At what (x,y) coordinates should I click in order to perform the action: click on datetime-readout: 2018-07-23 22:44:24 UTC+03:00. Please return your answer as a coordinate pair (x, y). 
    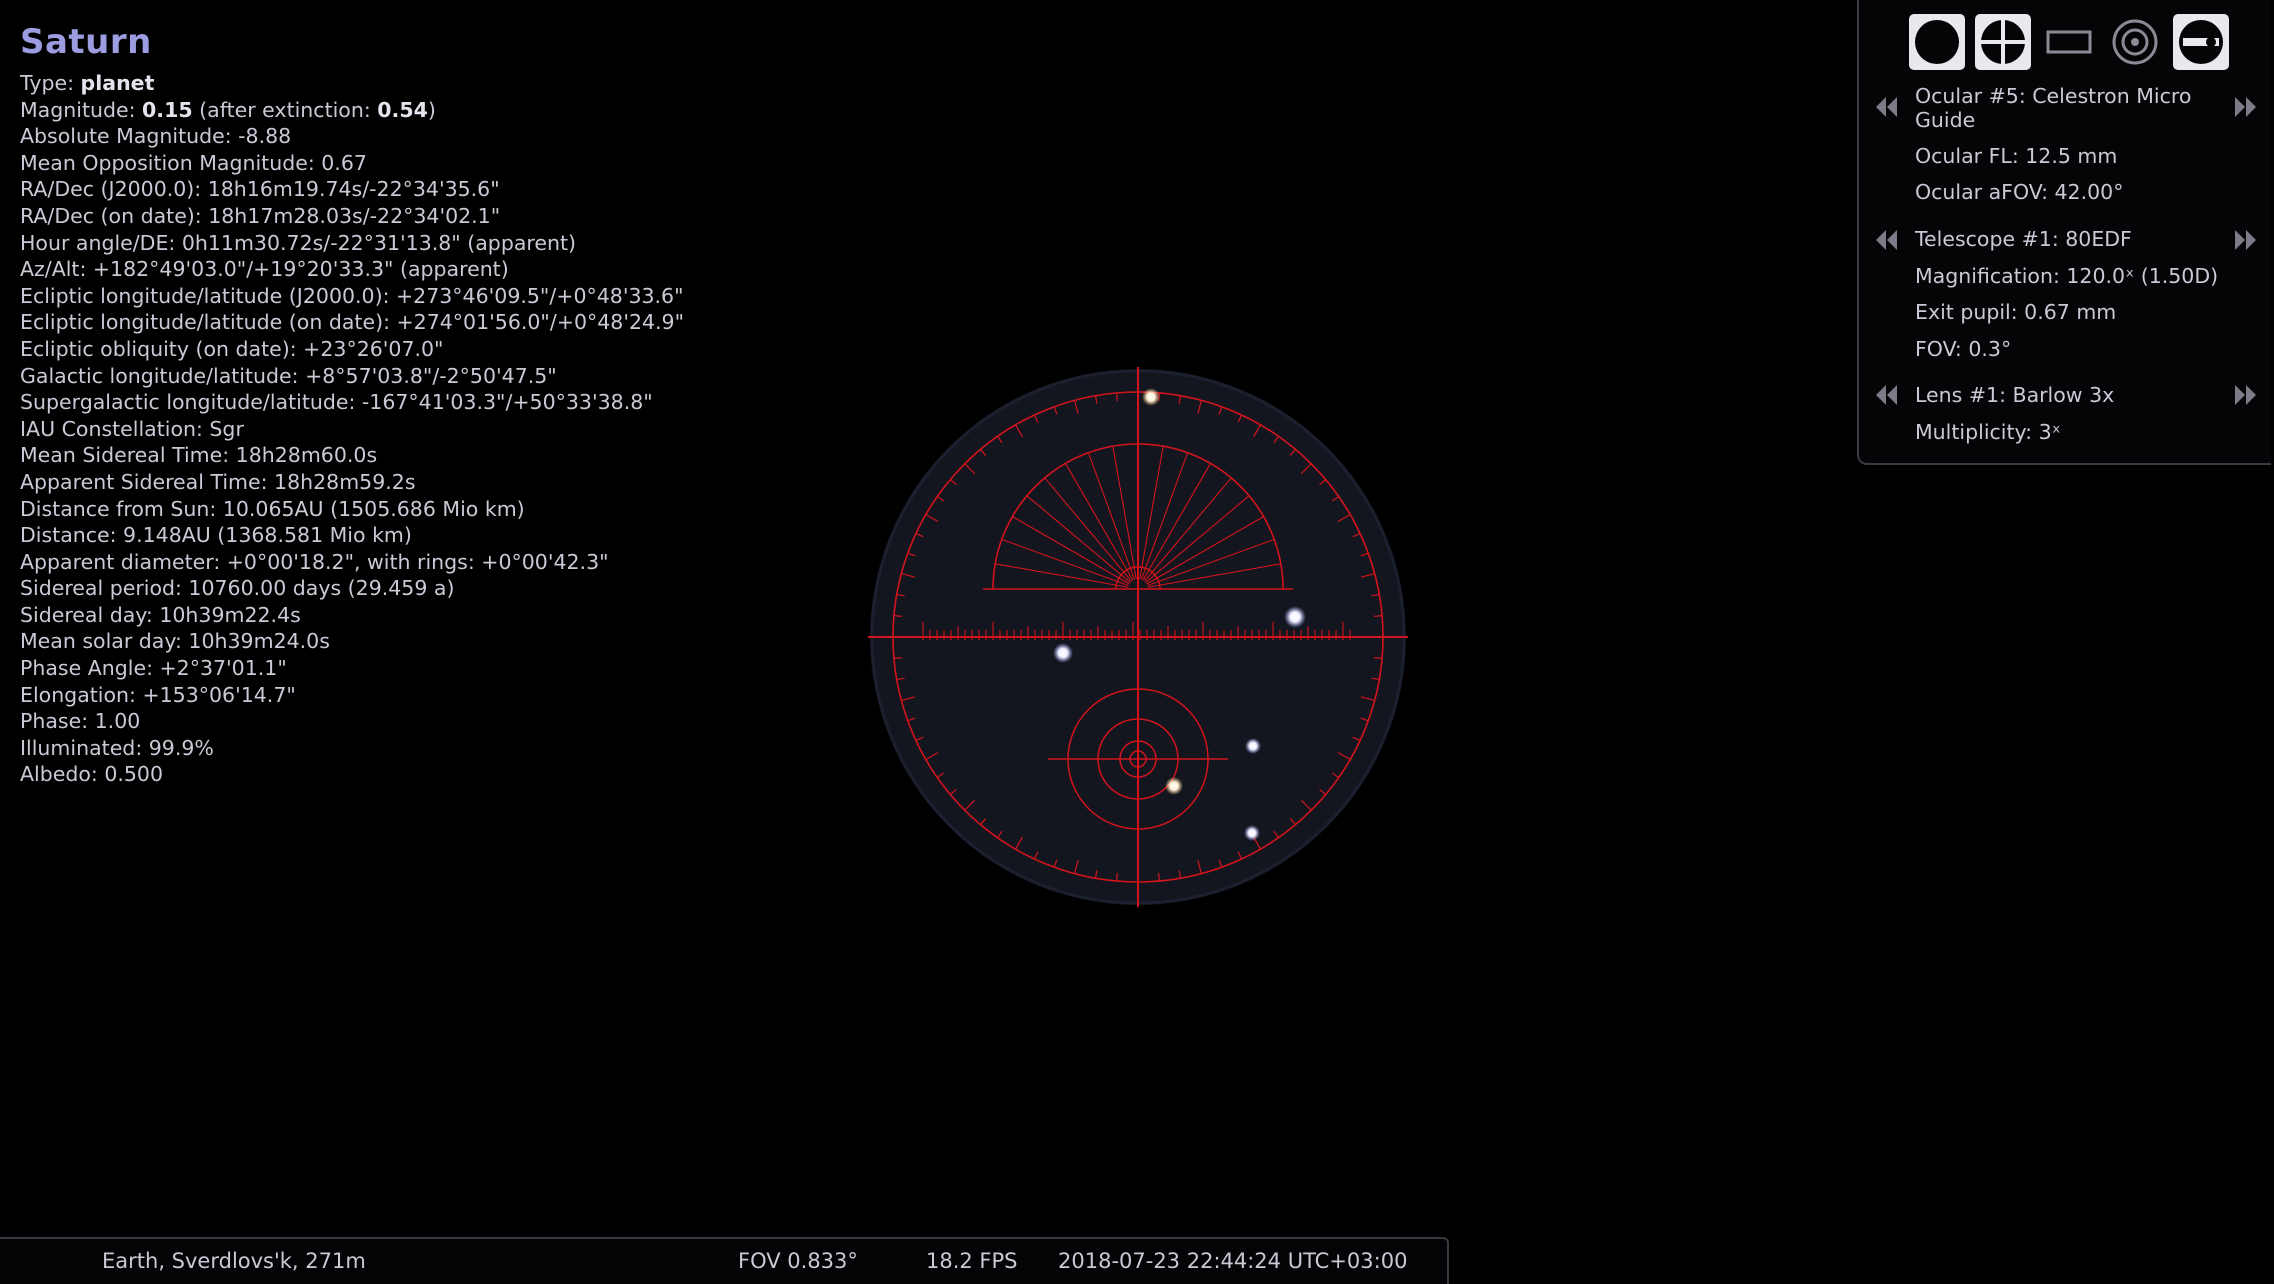
    Looking at the image, I should click on (1232, 1261).